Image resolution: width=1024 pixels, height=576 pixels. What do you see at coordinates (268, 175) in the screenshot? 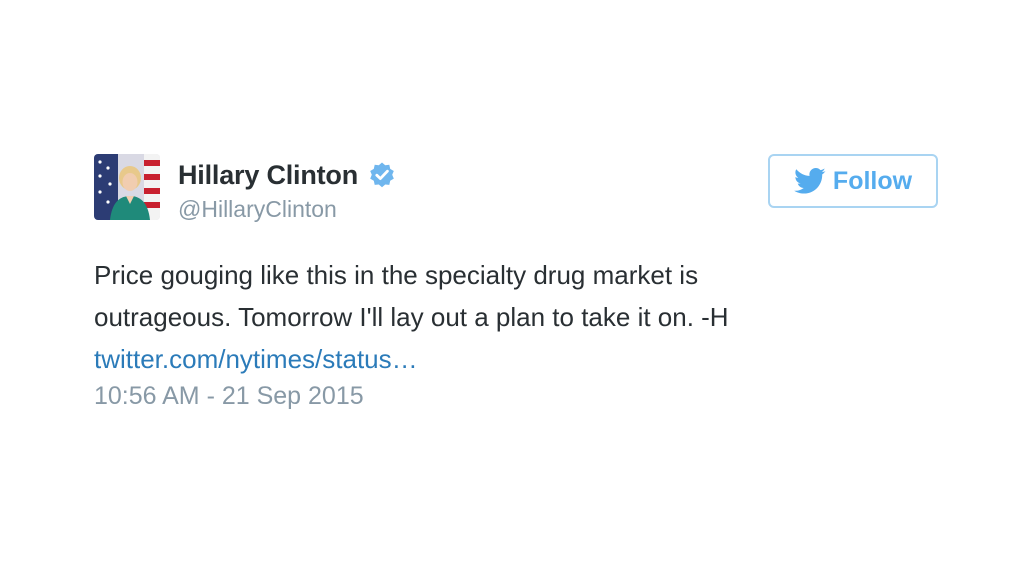
I see `author-display-name: Hillary Clinton` at bounding box center [268, 175].